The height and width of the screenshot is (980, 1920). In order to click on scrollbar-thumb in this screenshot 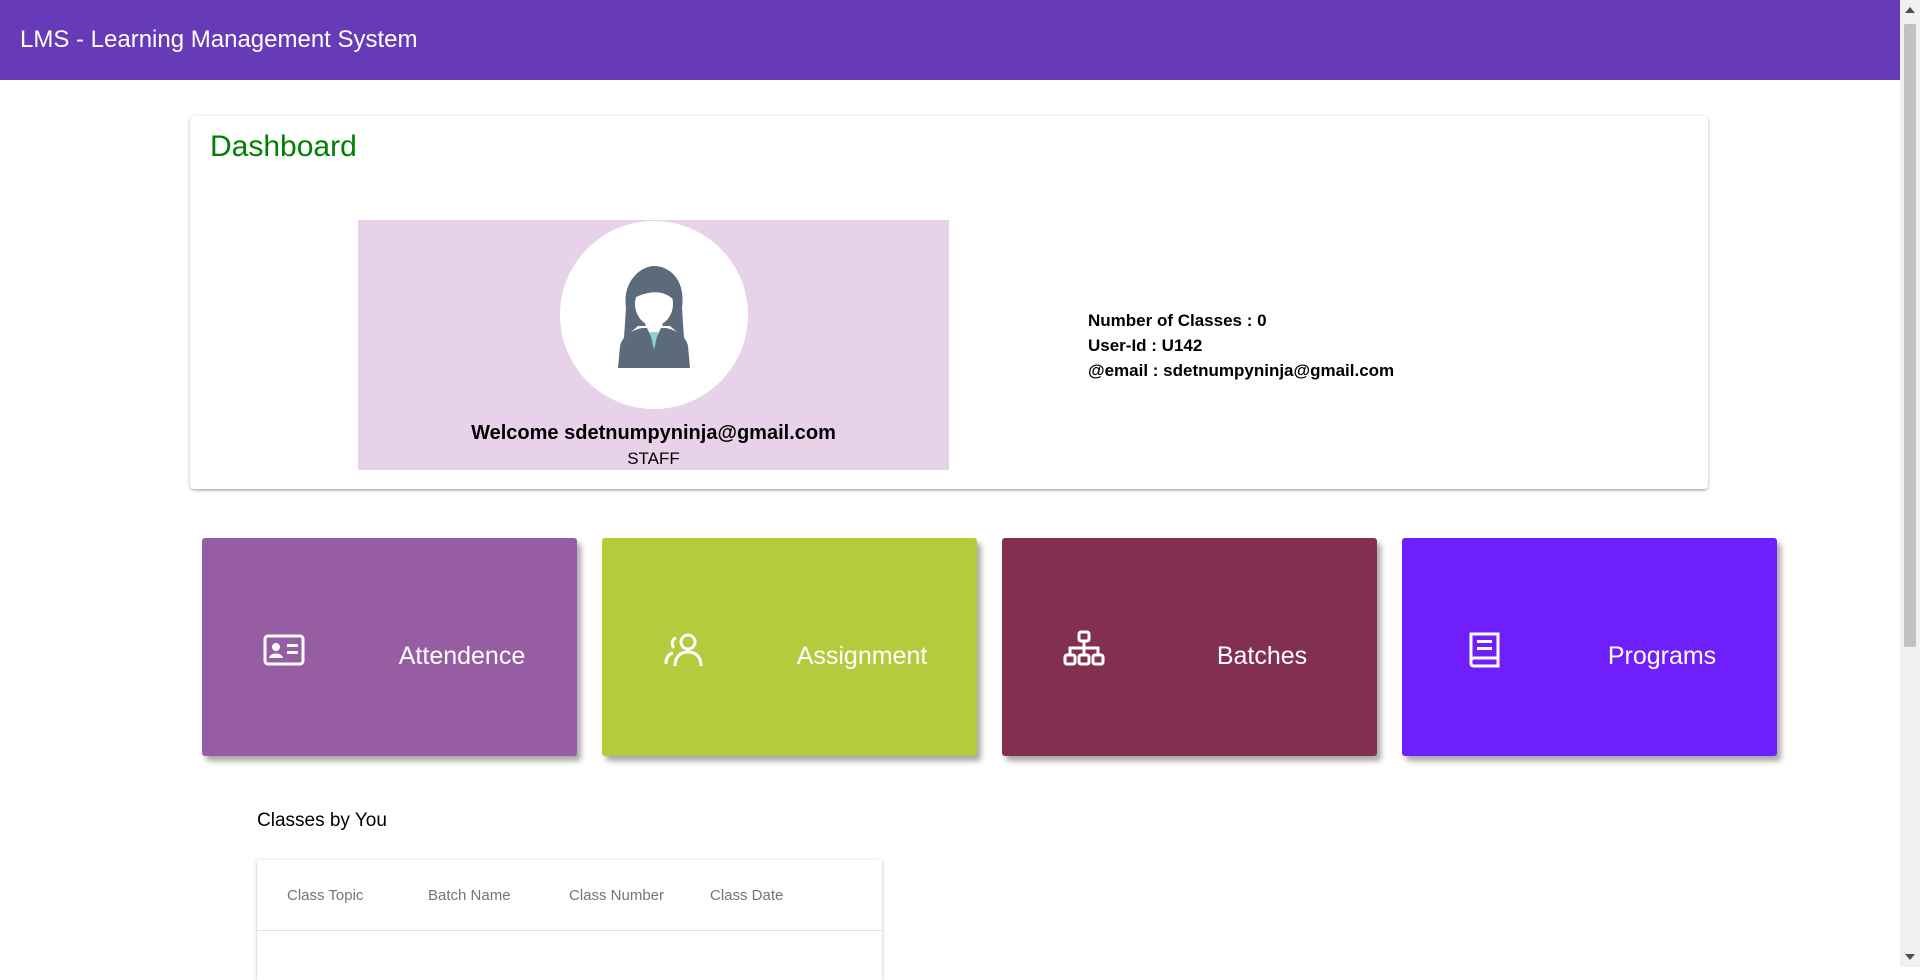, I will do `click(1910, 335)`.